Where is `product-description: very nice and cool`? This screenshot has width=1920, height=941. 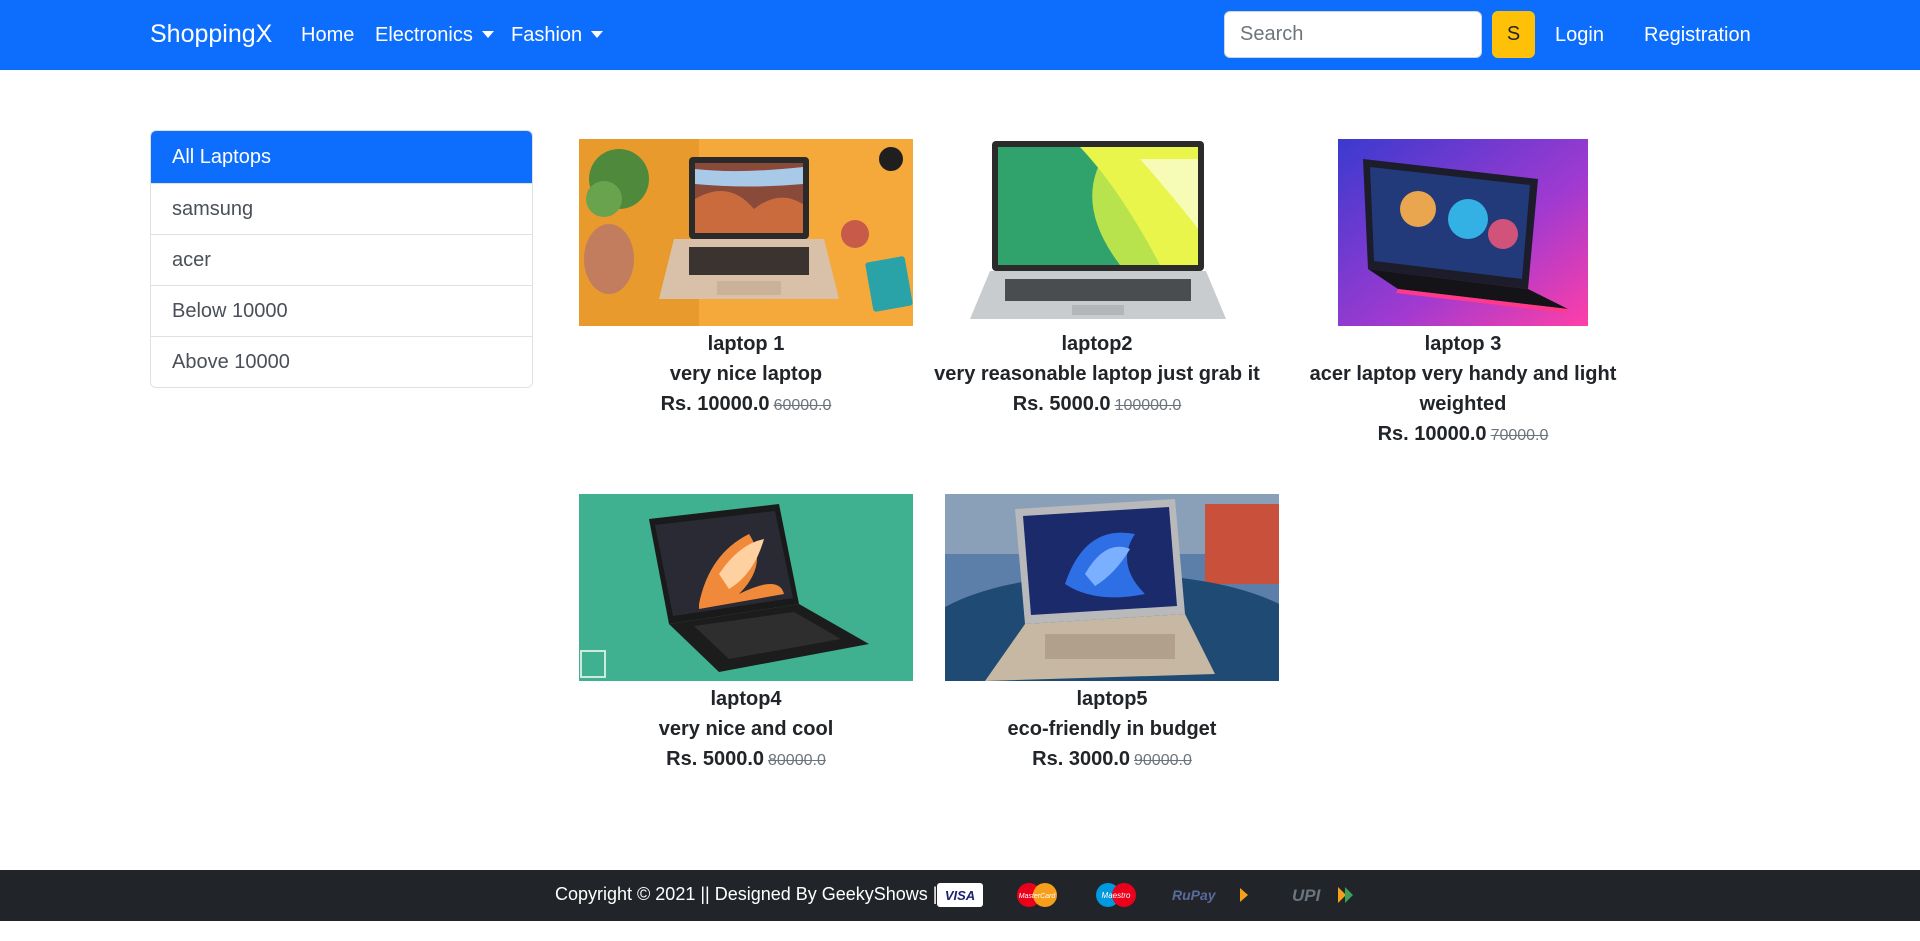
product-description: very nice and cool is located at coordinates (746, 729).